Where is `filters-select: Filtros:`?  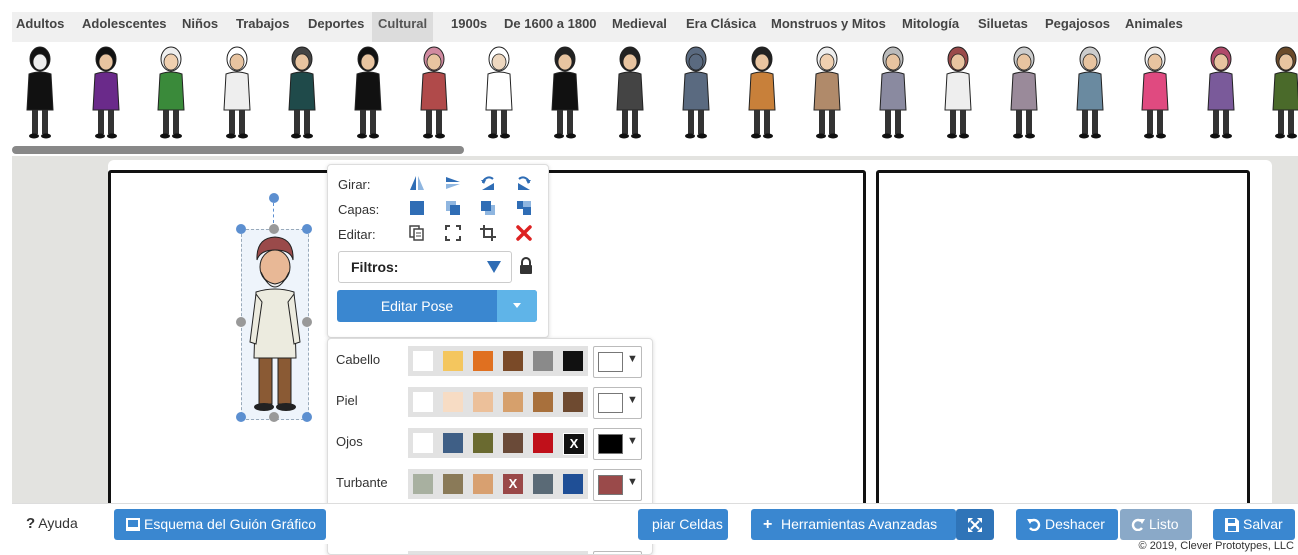 filters-select: Filtros: is located at coordinates (425, 267).